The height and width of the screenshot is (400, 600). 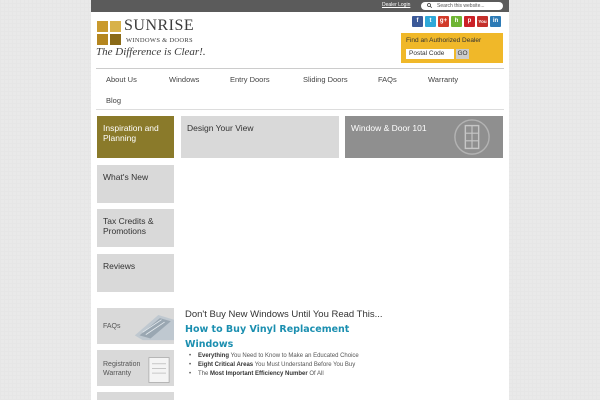 What do you see at coordinates (184, 79) in the screenshot?
I see `nav-windows: Windows` at bounding box center [184, 79].